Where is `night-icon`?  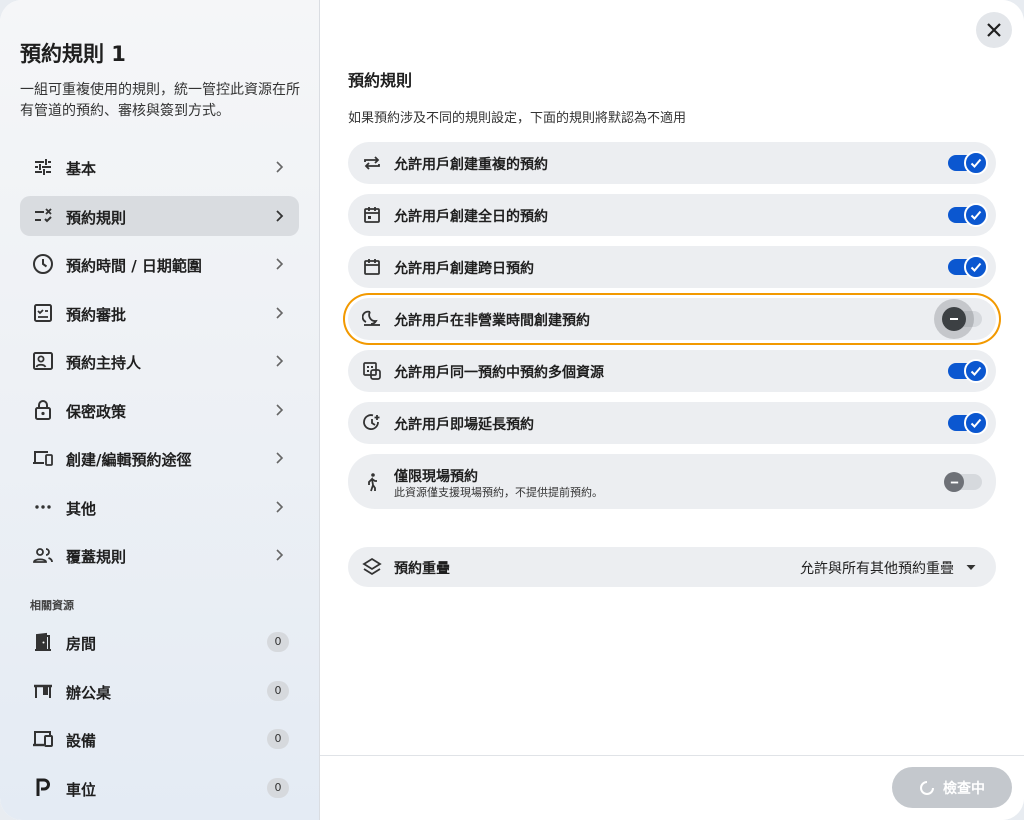
night-icon is located at coordinates (371, 318).